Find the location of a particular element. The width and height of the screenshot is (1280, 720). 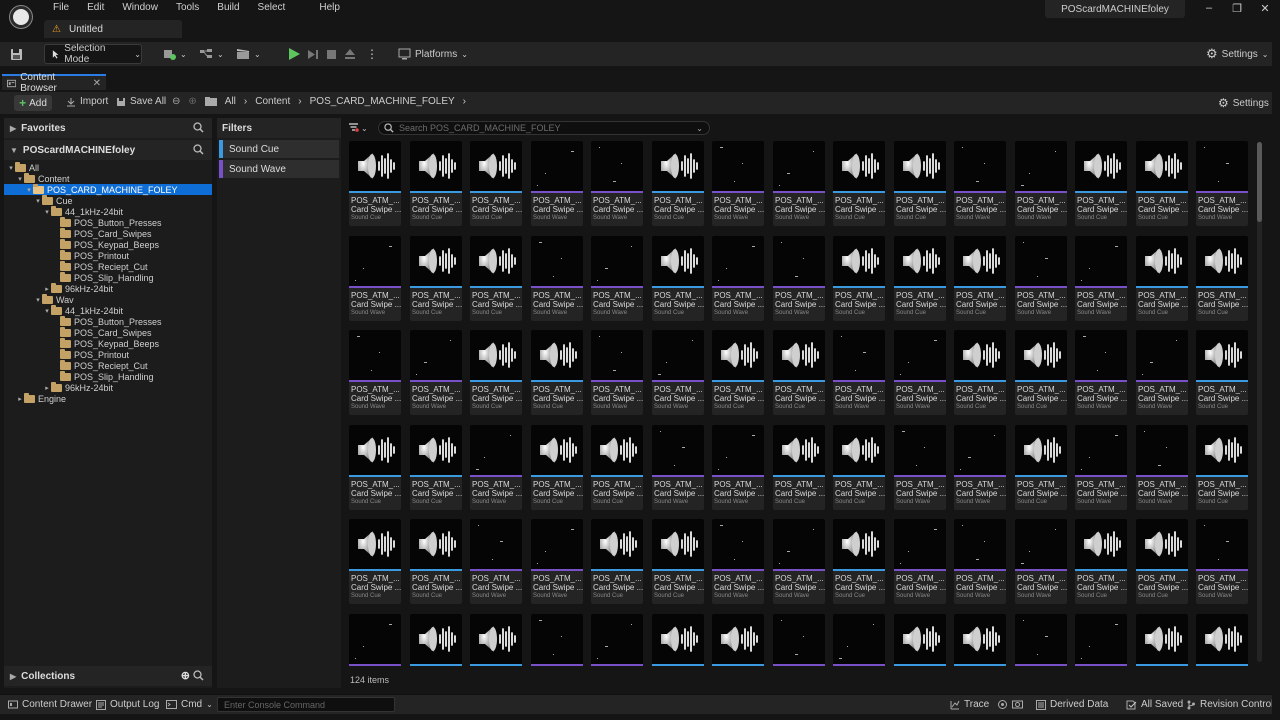

breadcrumb-all: All is located at coordinates (230, 101).